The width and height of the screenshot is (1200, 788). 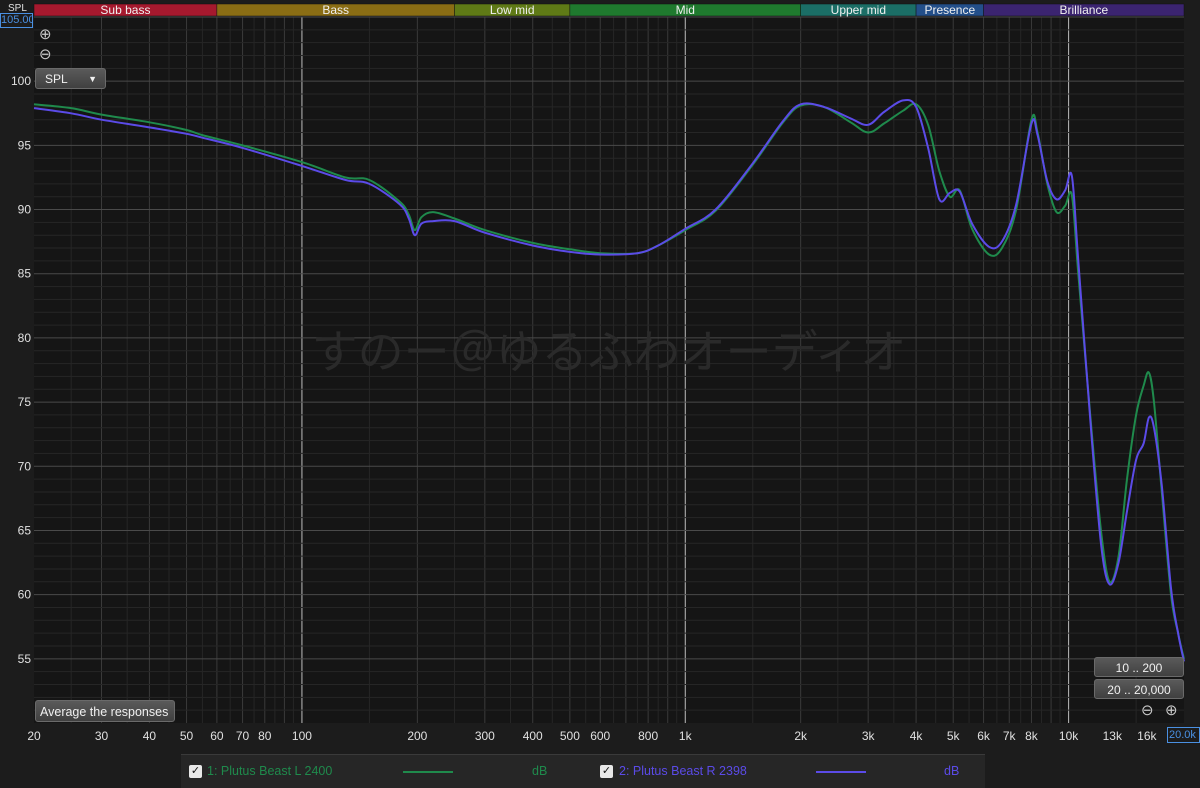 I want to click on x-tick-label: 70, so click(x=243, y=736).